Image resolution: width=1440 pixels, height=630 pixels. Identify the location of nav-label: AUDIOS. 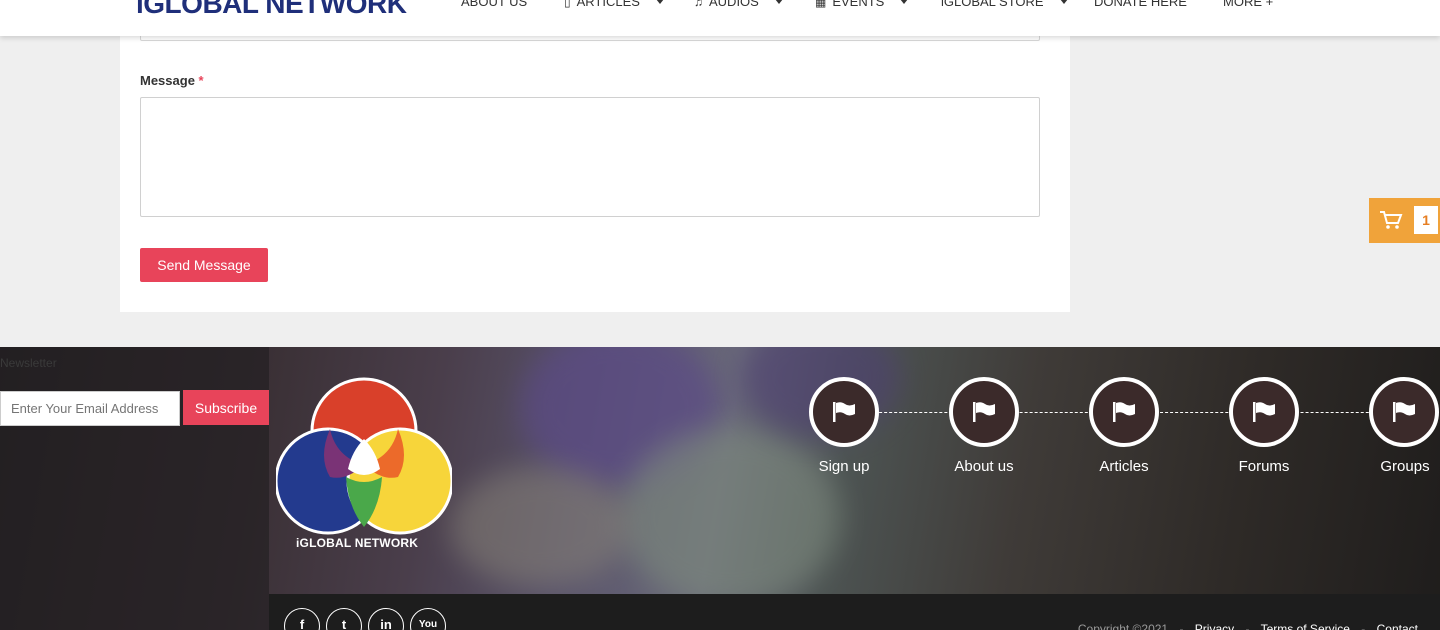
(734, 4).